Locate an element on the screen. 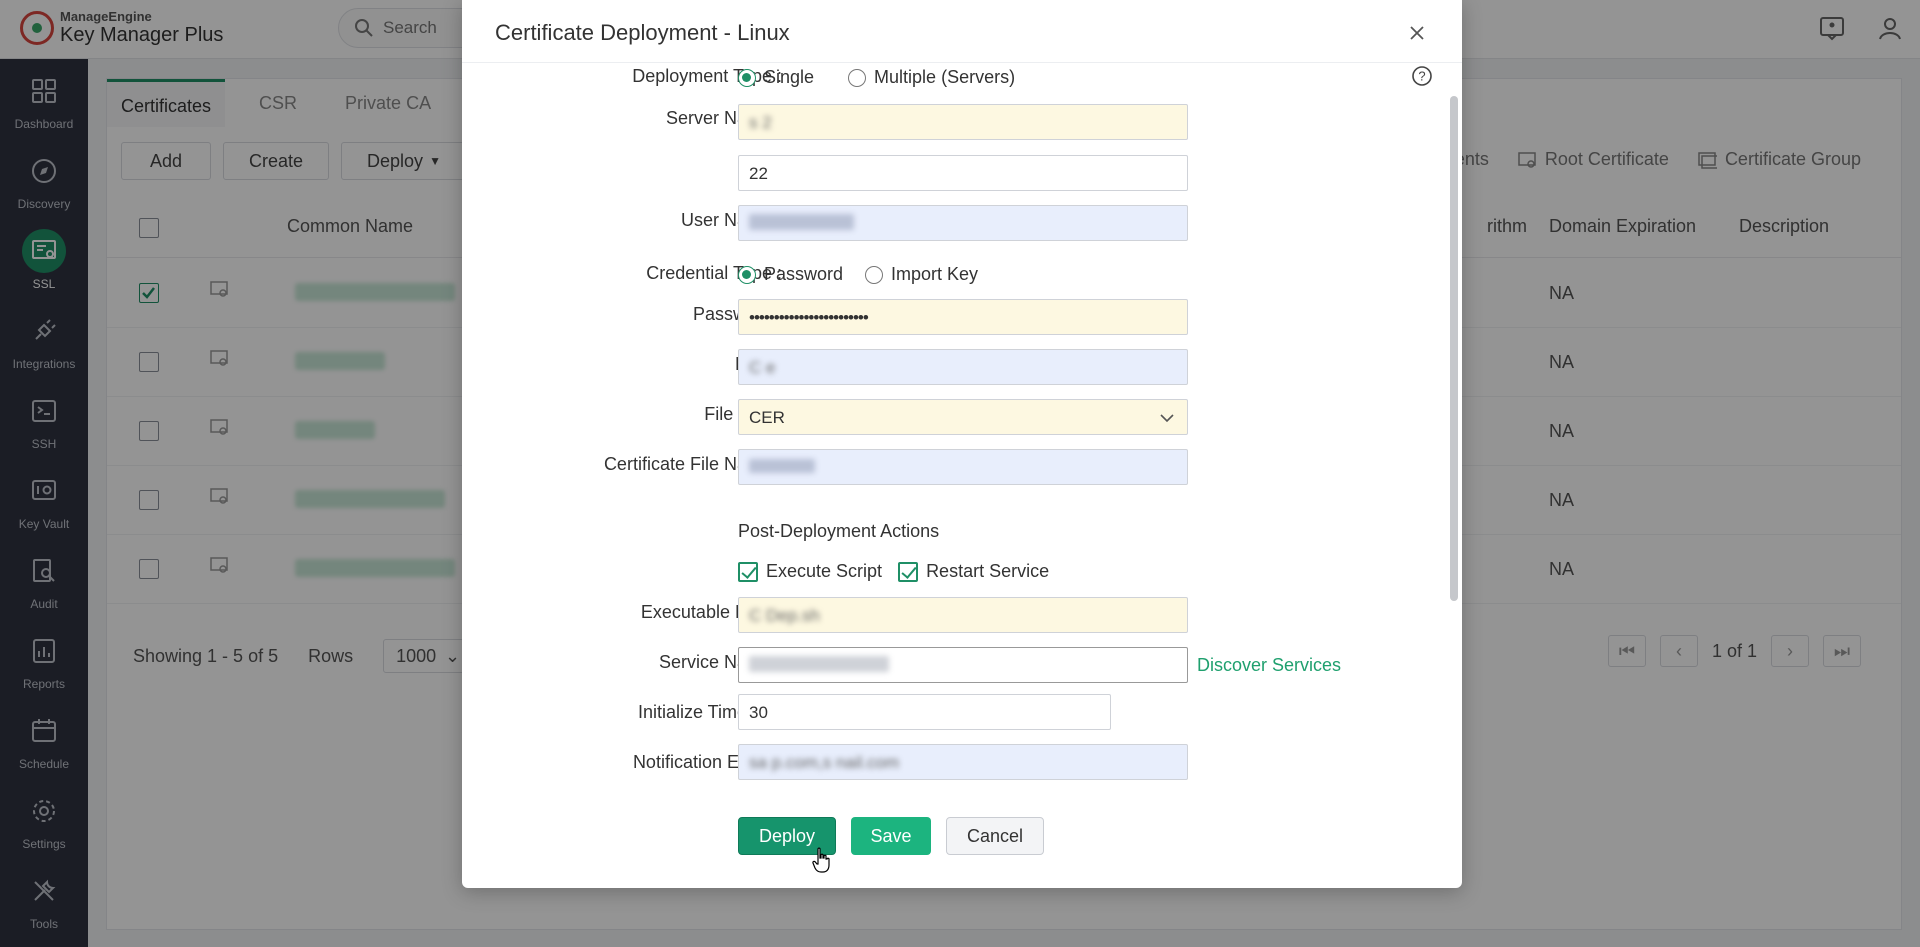  dialog-header: Certificate Deployment - Linux is located at coordinates (962, 31).